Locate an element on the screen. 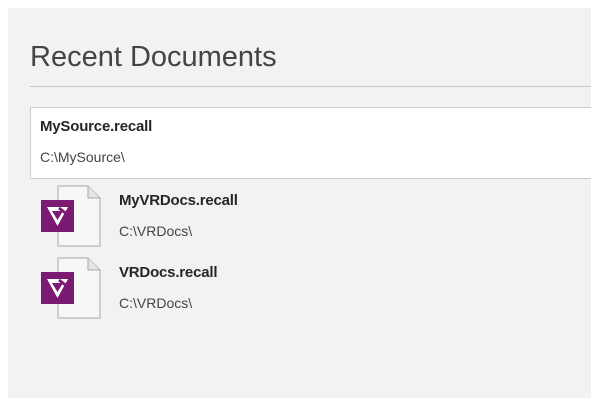 The width and height of the screenshot is (591, 398). recent-documents-heading: Recent Documents is located at coordinates (153, 57).